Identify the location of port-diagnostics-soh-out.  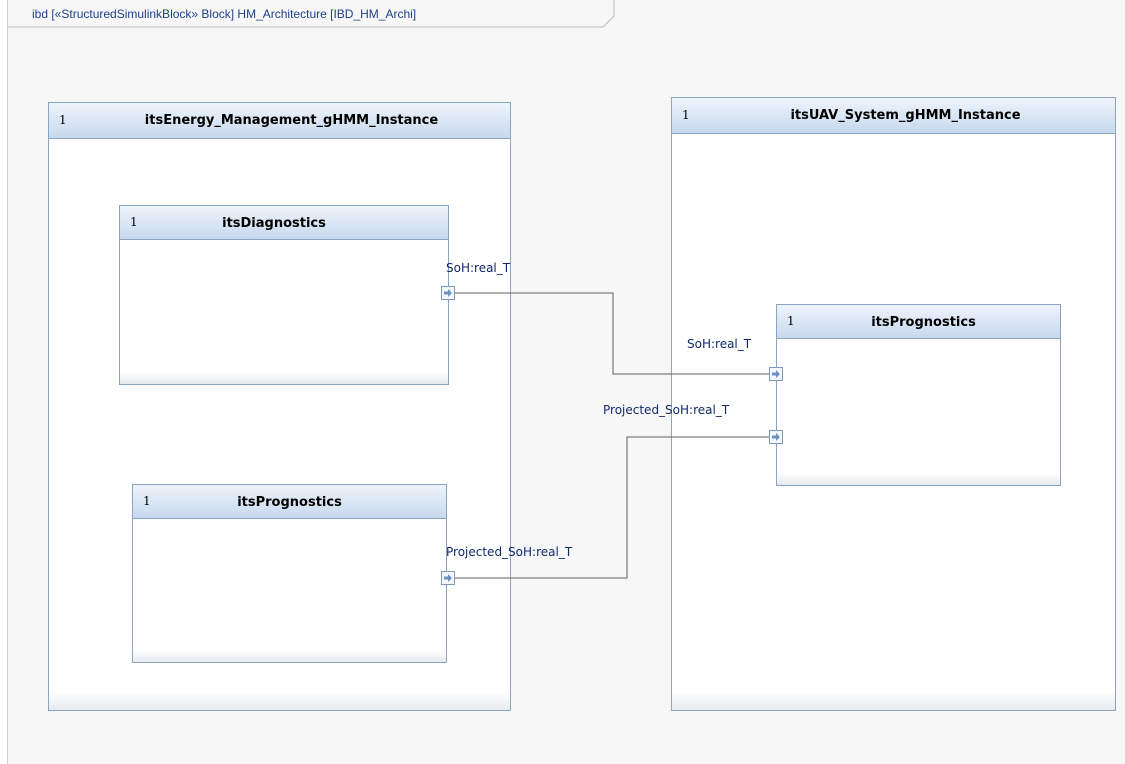
(448, 293).